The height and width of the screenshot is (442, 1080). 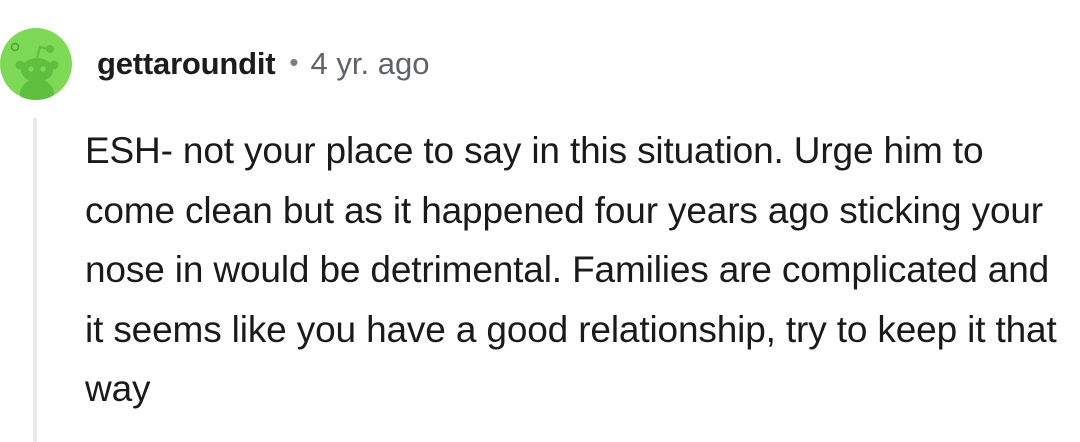 I want to click on comment-timestamp: 4 yr. ago, so click(x=370, y=64).